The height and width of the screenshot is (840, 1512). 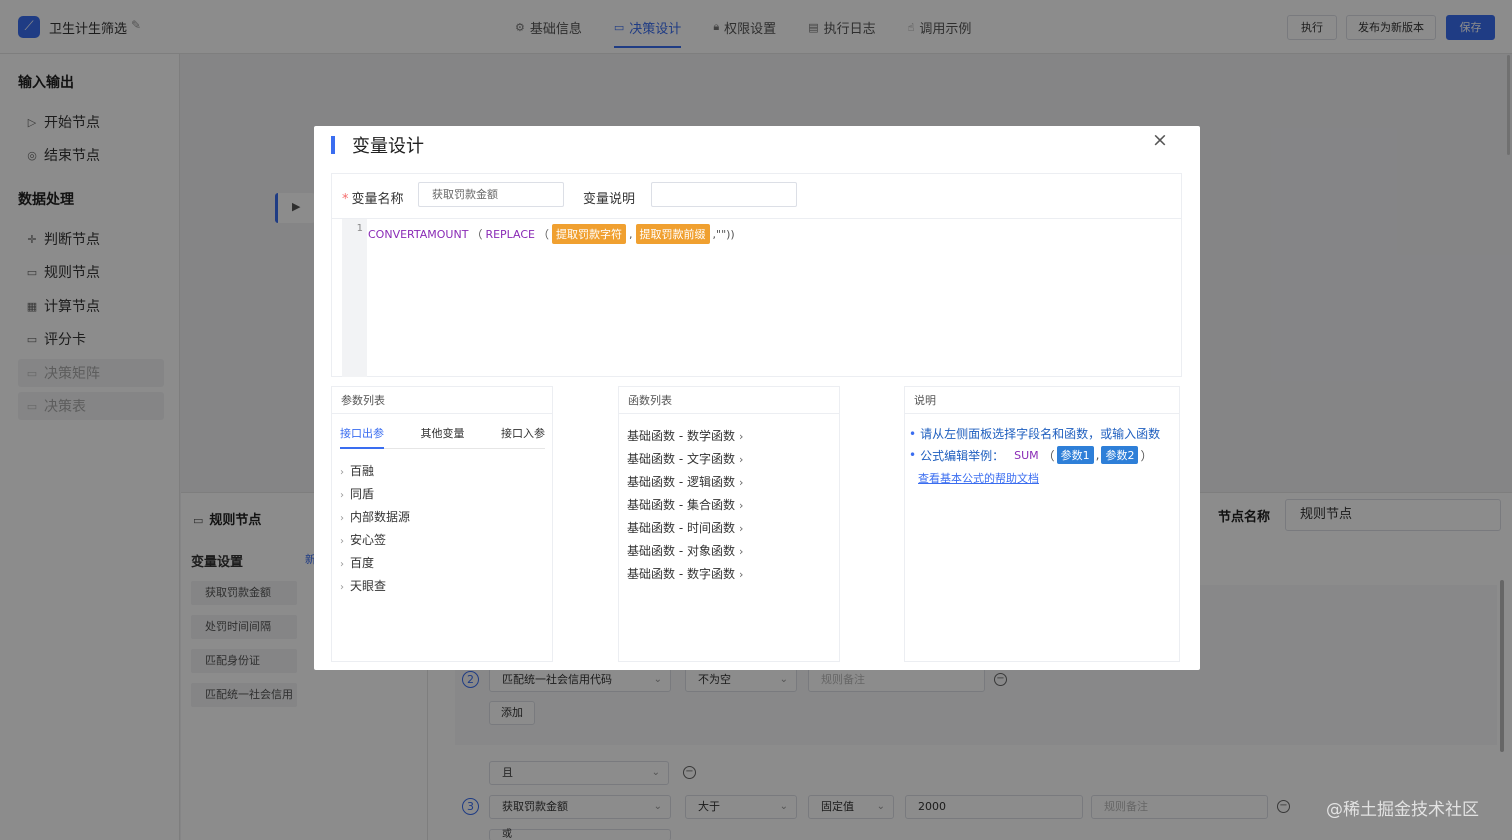 I want to click on watermark: @稀土掘金技术社区, so click(x=1402, y=810).